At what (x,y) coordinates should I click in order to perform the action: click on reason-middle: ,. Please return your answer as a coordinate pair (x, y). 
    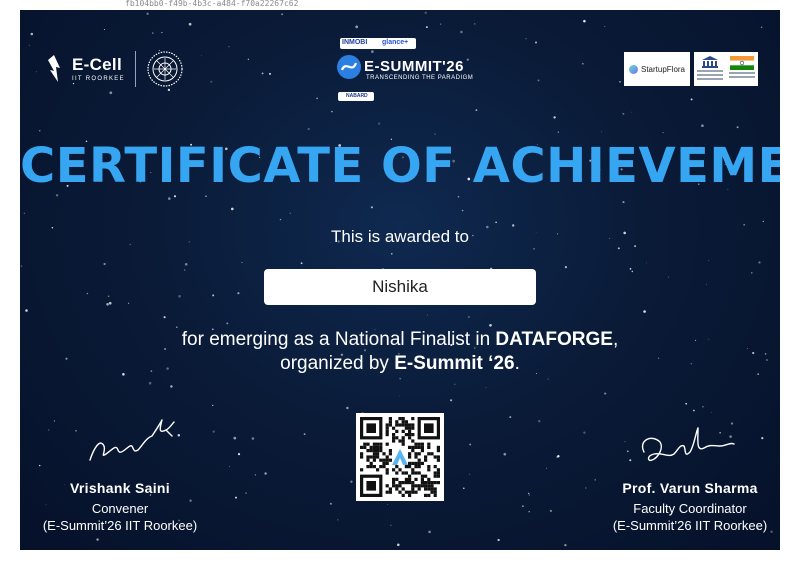
    Looking at the image, I should click on (615, 339).